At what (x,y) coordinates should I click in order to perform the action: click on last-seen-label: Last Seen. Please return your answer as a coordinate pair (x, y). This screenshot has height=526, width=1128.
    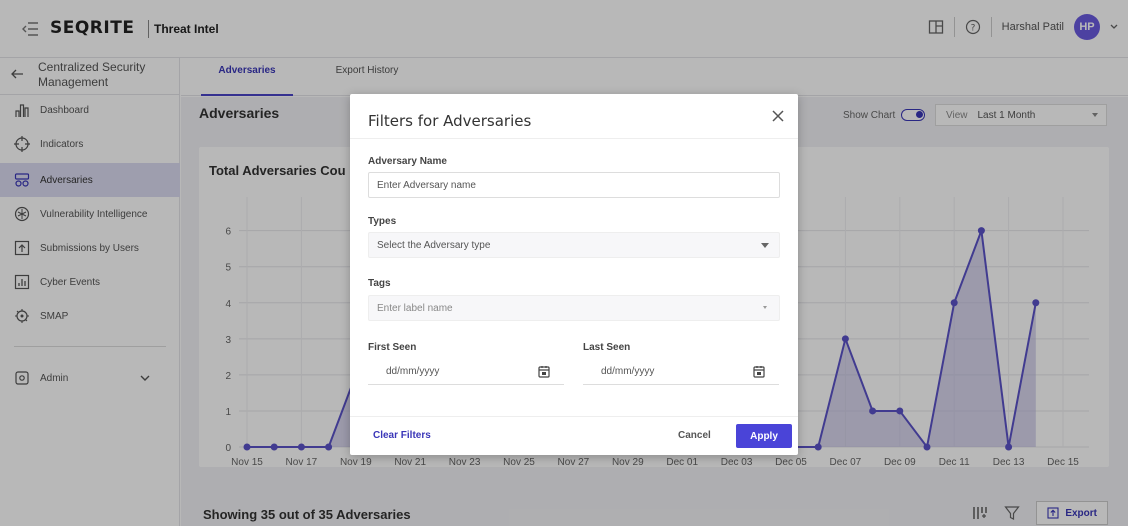
    Looking at the image, I should click on (607, 347).